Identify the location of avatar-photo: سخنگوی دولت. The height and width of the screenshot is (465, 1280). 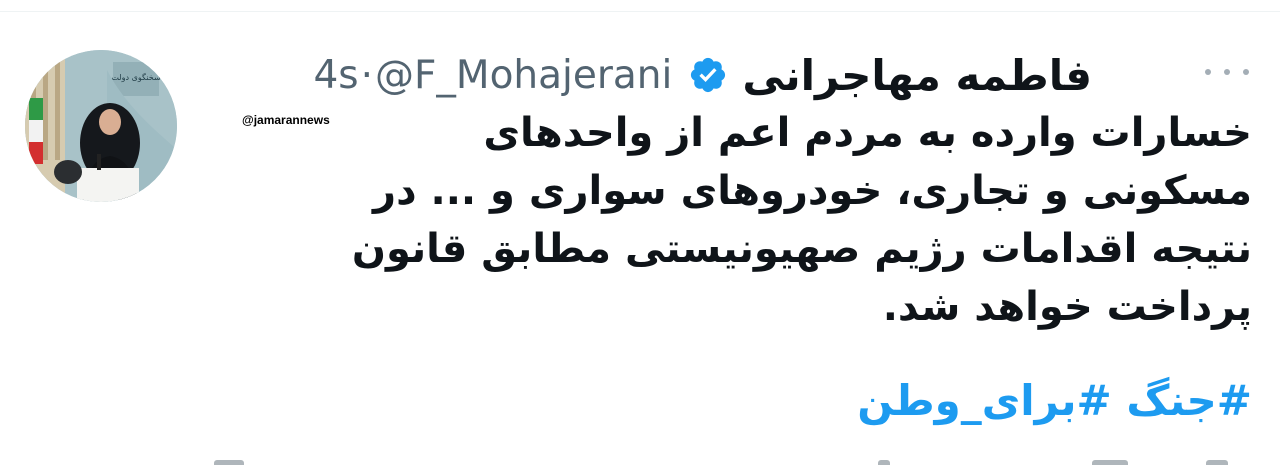
(101, 126).